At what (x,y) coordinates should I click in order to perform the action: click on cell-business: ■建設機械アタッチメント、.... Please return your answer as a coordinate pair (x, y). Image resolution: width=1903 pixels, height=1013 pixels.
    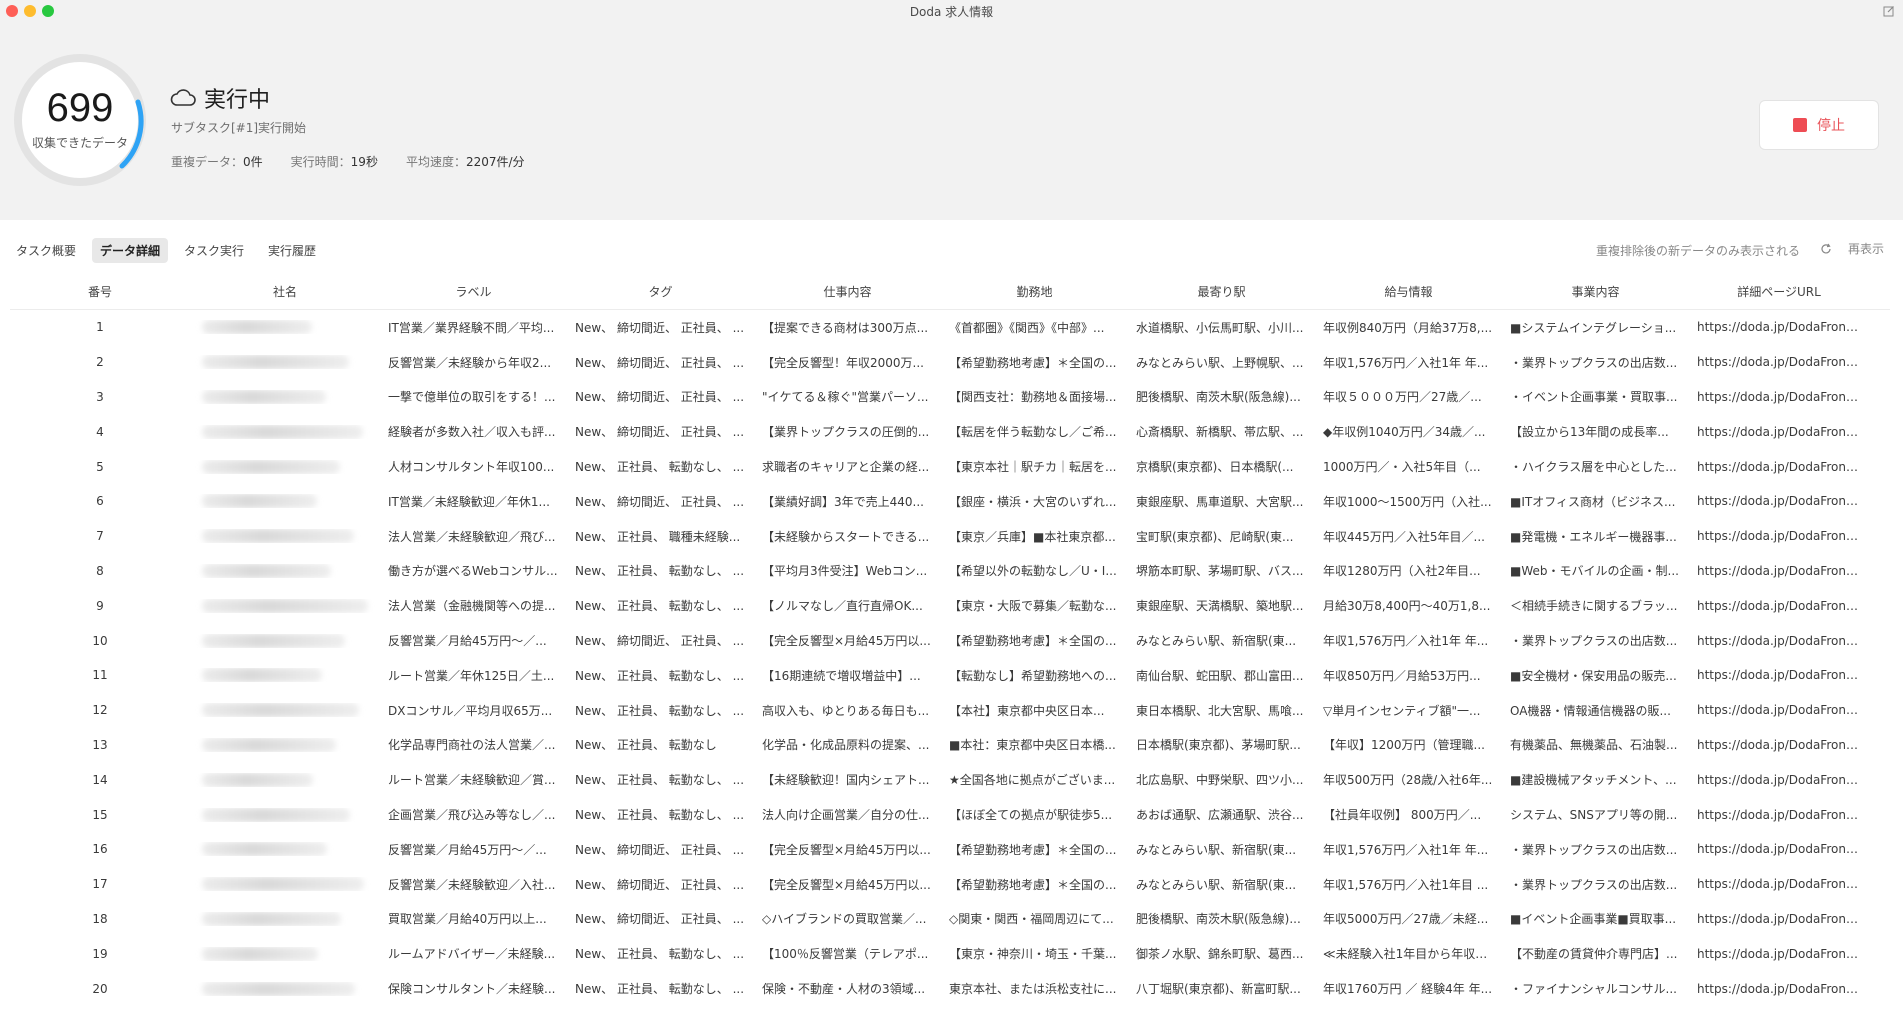
    Looking at the image, I should click on (1593, 780).